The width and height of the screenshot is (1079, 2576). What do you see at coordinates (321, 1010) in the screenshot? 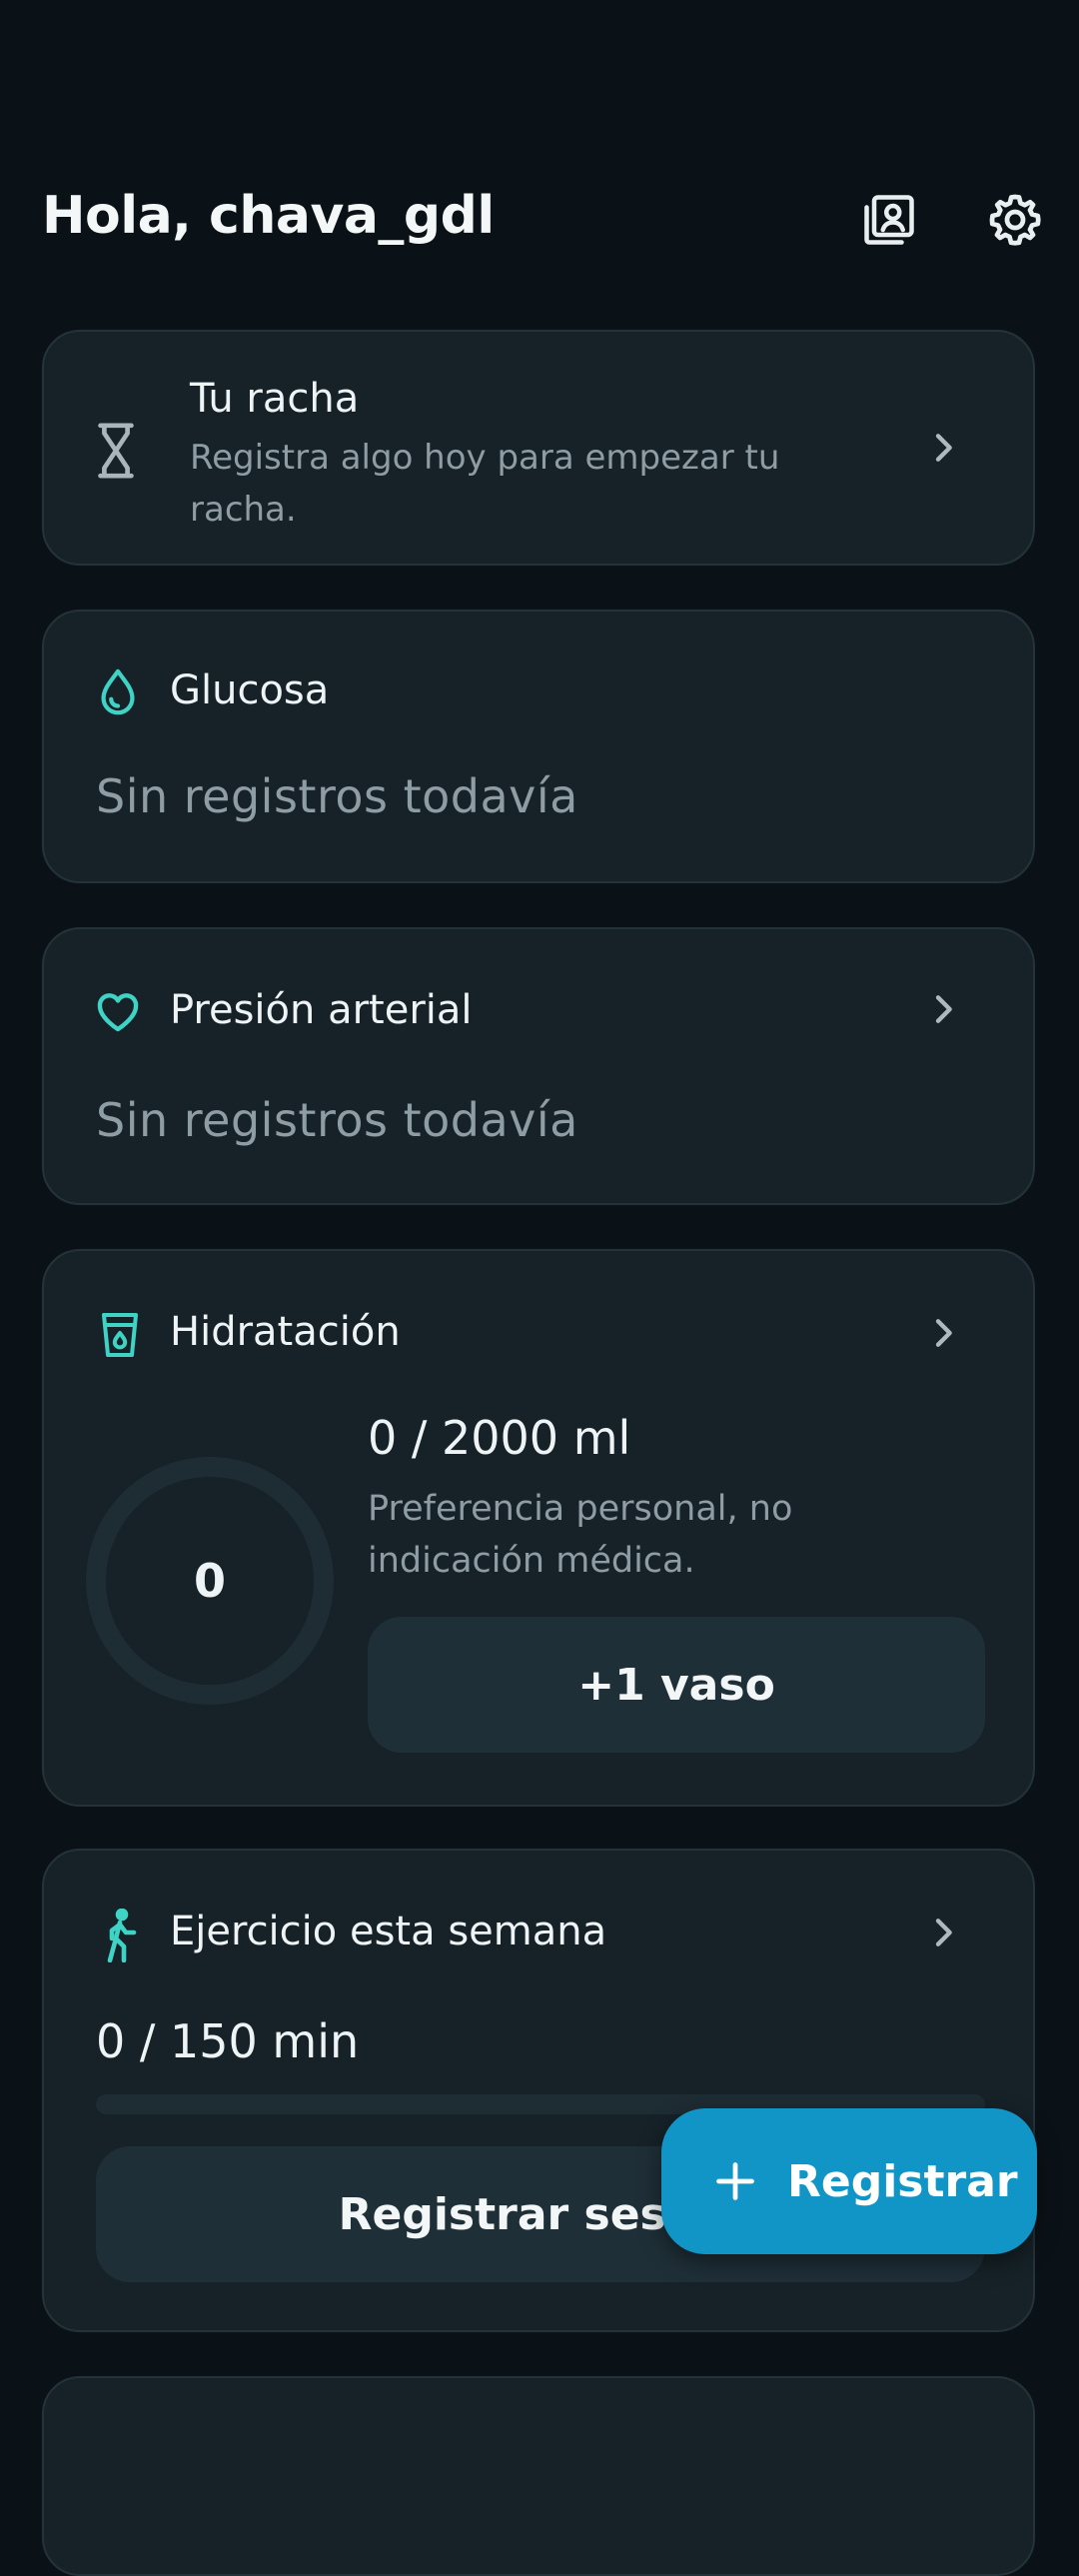
I see `blood-pressure-title: Presión arterial` at bounding box center [321, 1010].